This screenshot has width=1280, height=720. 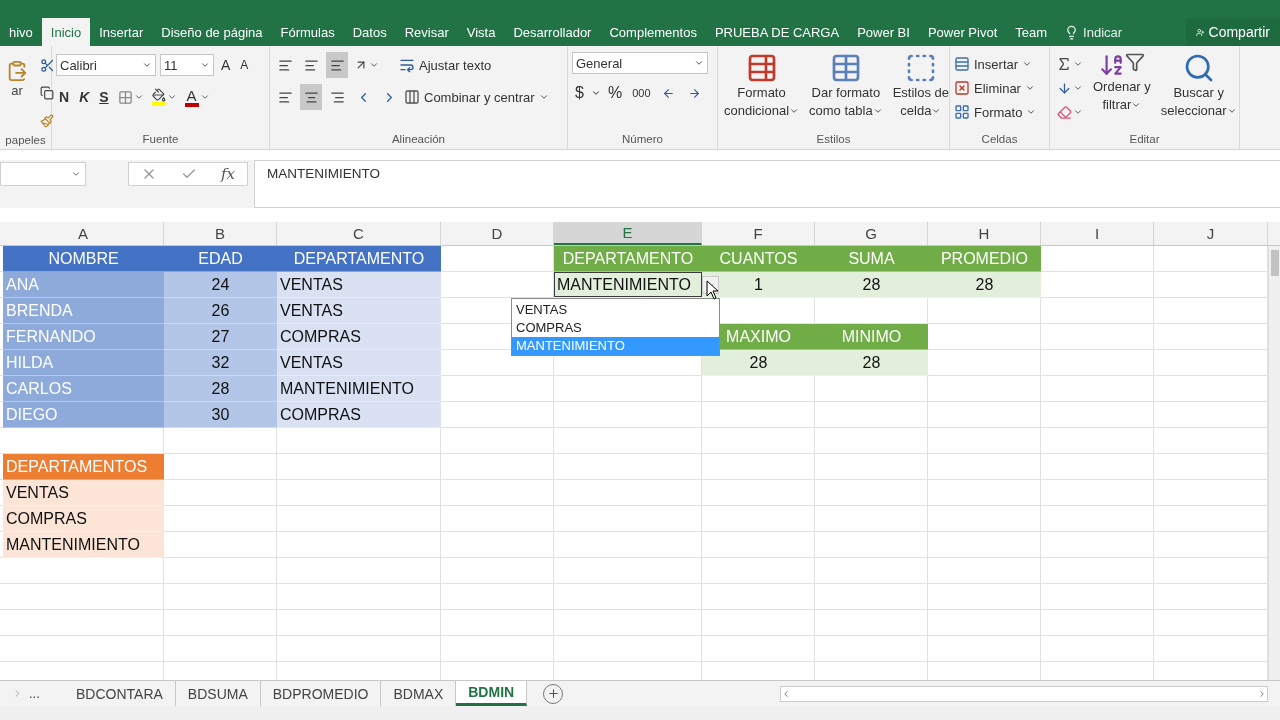 I want to click on ribbon-tab: Datos, so click(x=369, y=32).